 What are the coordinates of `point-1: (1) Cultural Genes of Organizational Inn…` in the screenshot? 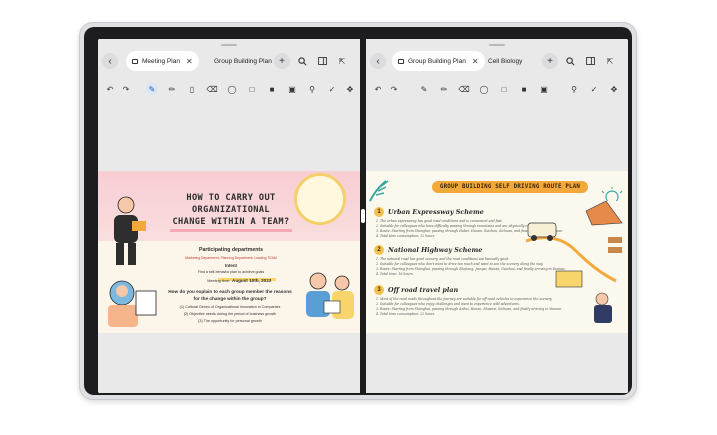 It's located at (230, 307).